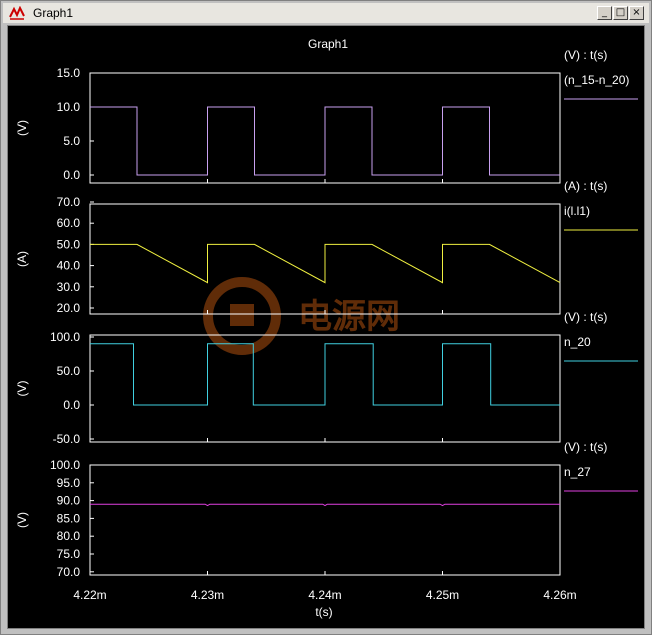 Image resolution: width=652 pixels, height=635 pixels. I want to click on window-title: Graph1, so click(53, 13).